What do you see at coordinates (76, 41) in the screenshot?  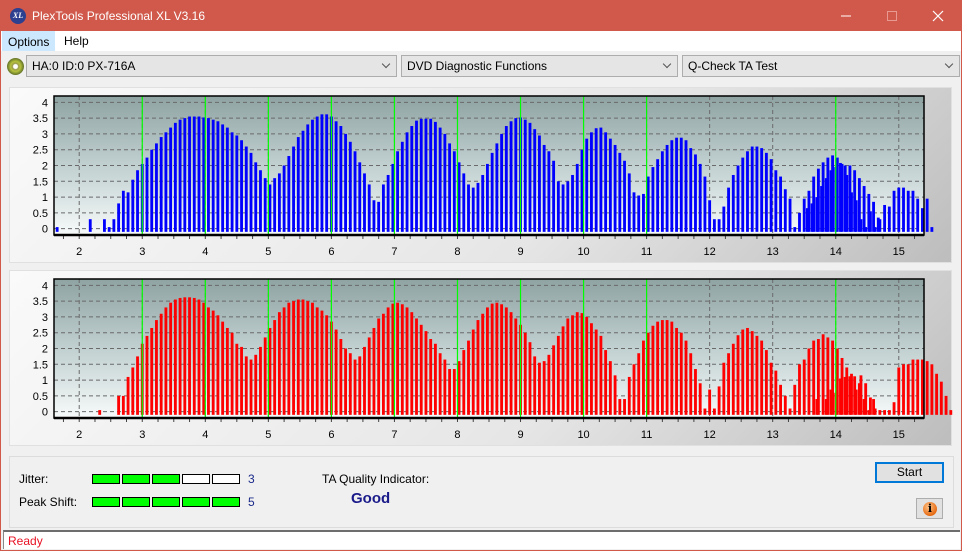 I see `menu-help: Help` at bounding box center [76, 41].